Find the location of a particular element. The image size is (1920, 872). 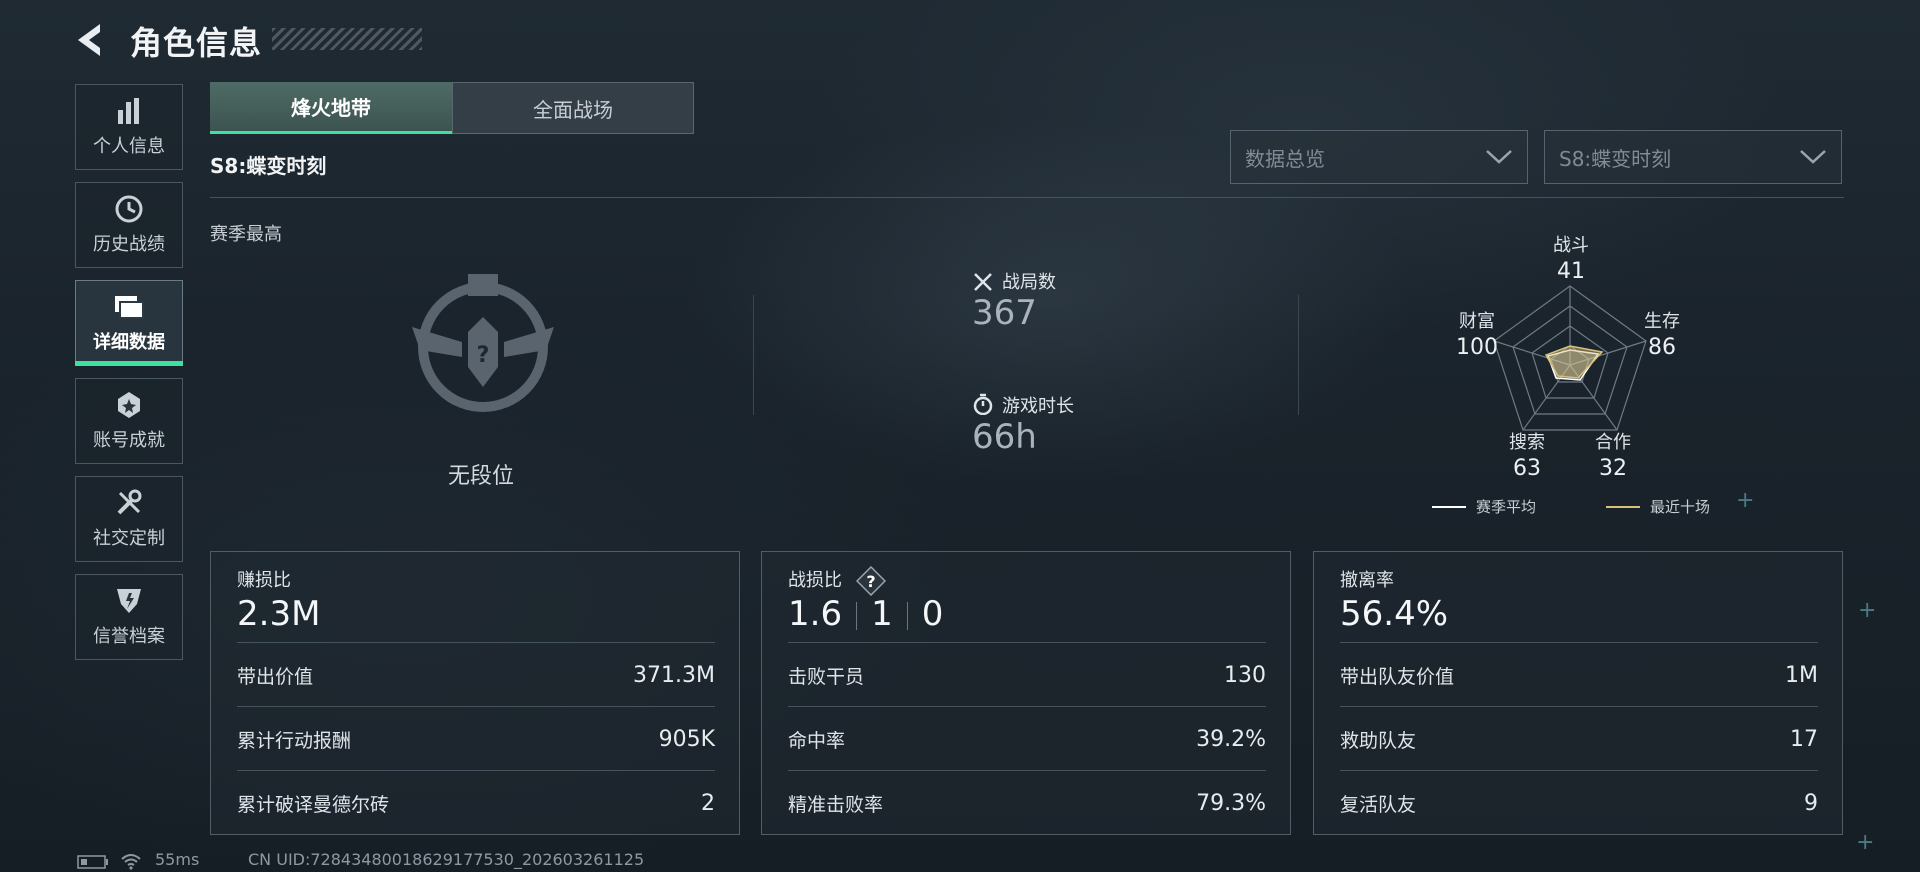

row-label: 命中率 is located at coordinates (817, 740).